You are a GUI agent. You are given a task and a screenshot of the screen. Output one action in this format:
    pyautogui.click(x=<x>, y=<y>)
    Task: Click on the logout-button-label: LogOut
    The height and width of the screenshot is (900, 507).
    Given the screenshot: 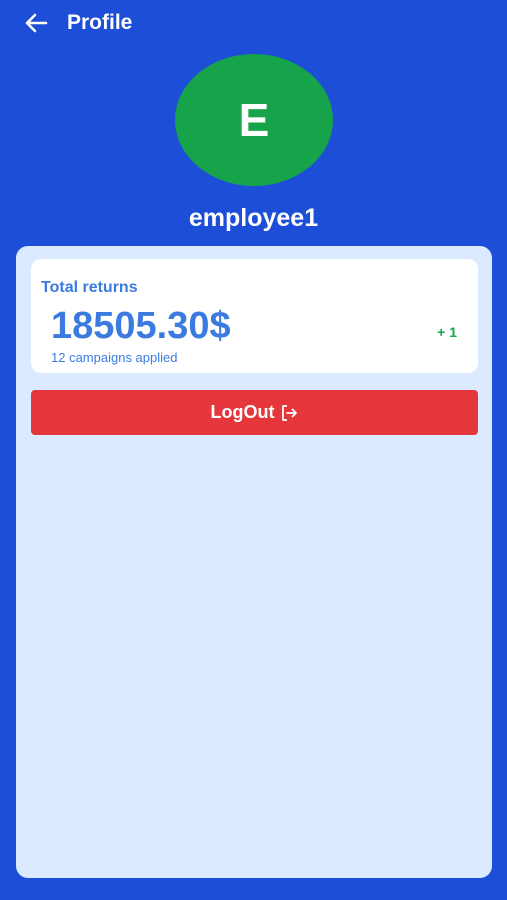 What is the action you would take?
    pyautogui.click(x=242, y=412)
    